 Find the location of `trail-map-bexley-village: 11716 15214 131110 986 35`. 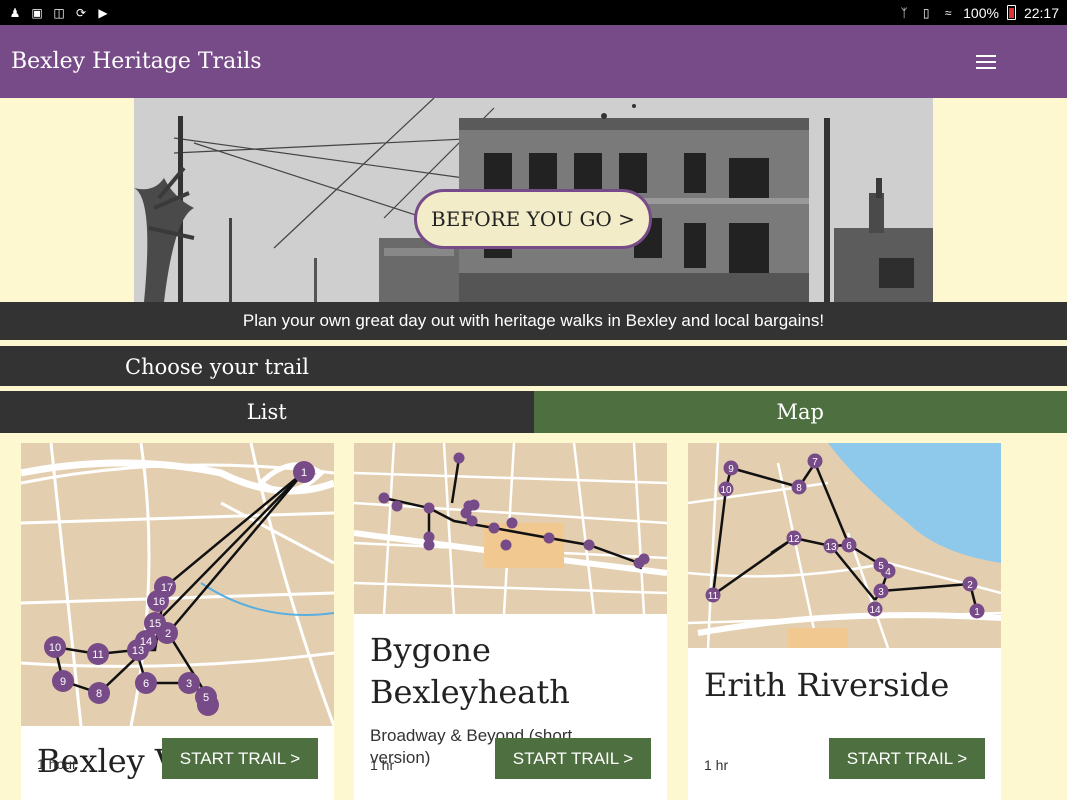

trail-map-bexley-village: 11716 15214 131110 986 35 is located at coordinates (177, 584).